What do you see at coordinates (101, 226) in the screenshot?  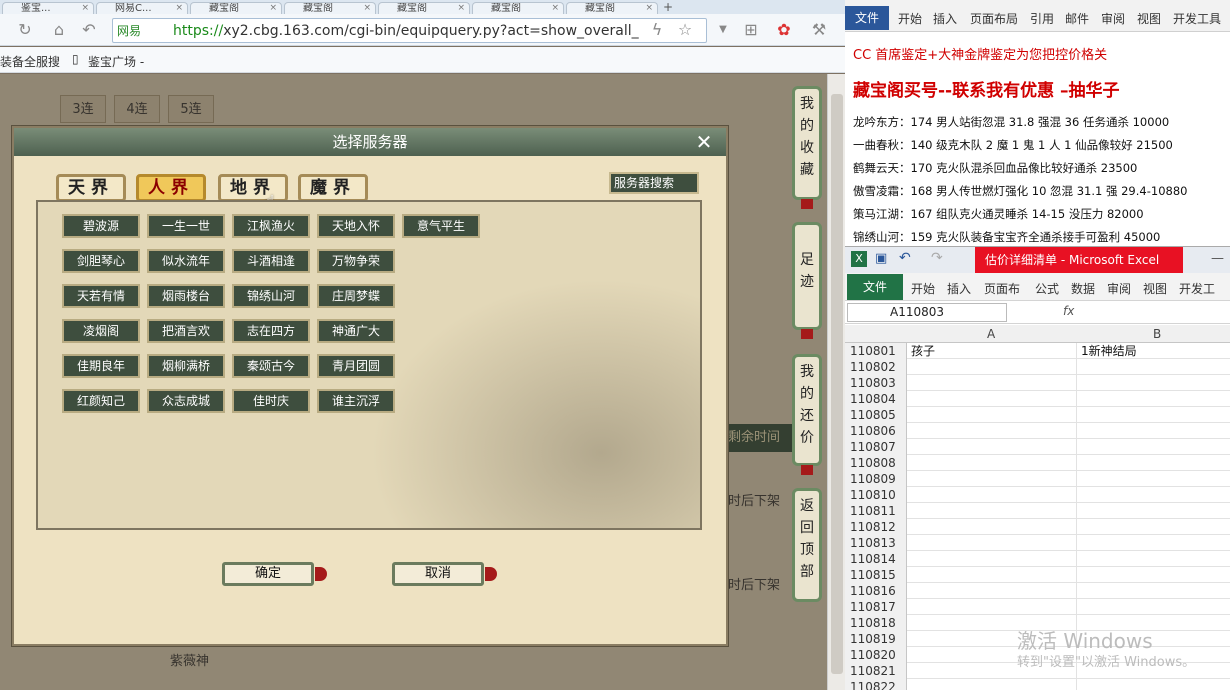 I see `server-button: 碧波源` at bounding box center [101, 226].